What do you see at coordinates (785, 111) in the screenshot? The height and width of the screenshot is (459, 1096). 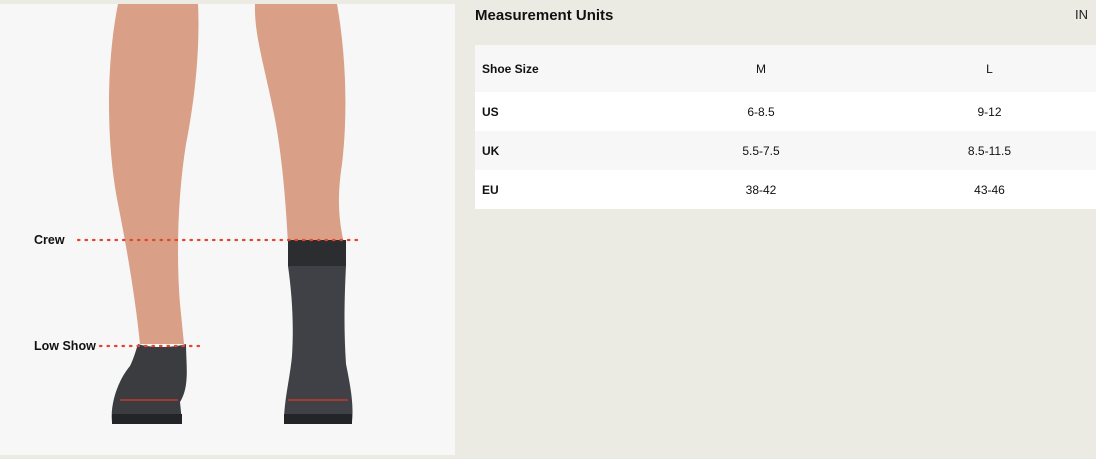 I see `table-row: US 6-8.5 9-12` at bounding box center [785, 111].